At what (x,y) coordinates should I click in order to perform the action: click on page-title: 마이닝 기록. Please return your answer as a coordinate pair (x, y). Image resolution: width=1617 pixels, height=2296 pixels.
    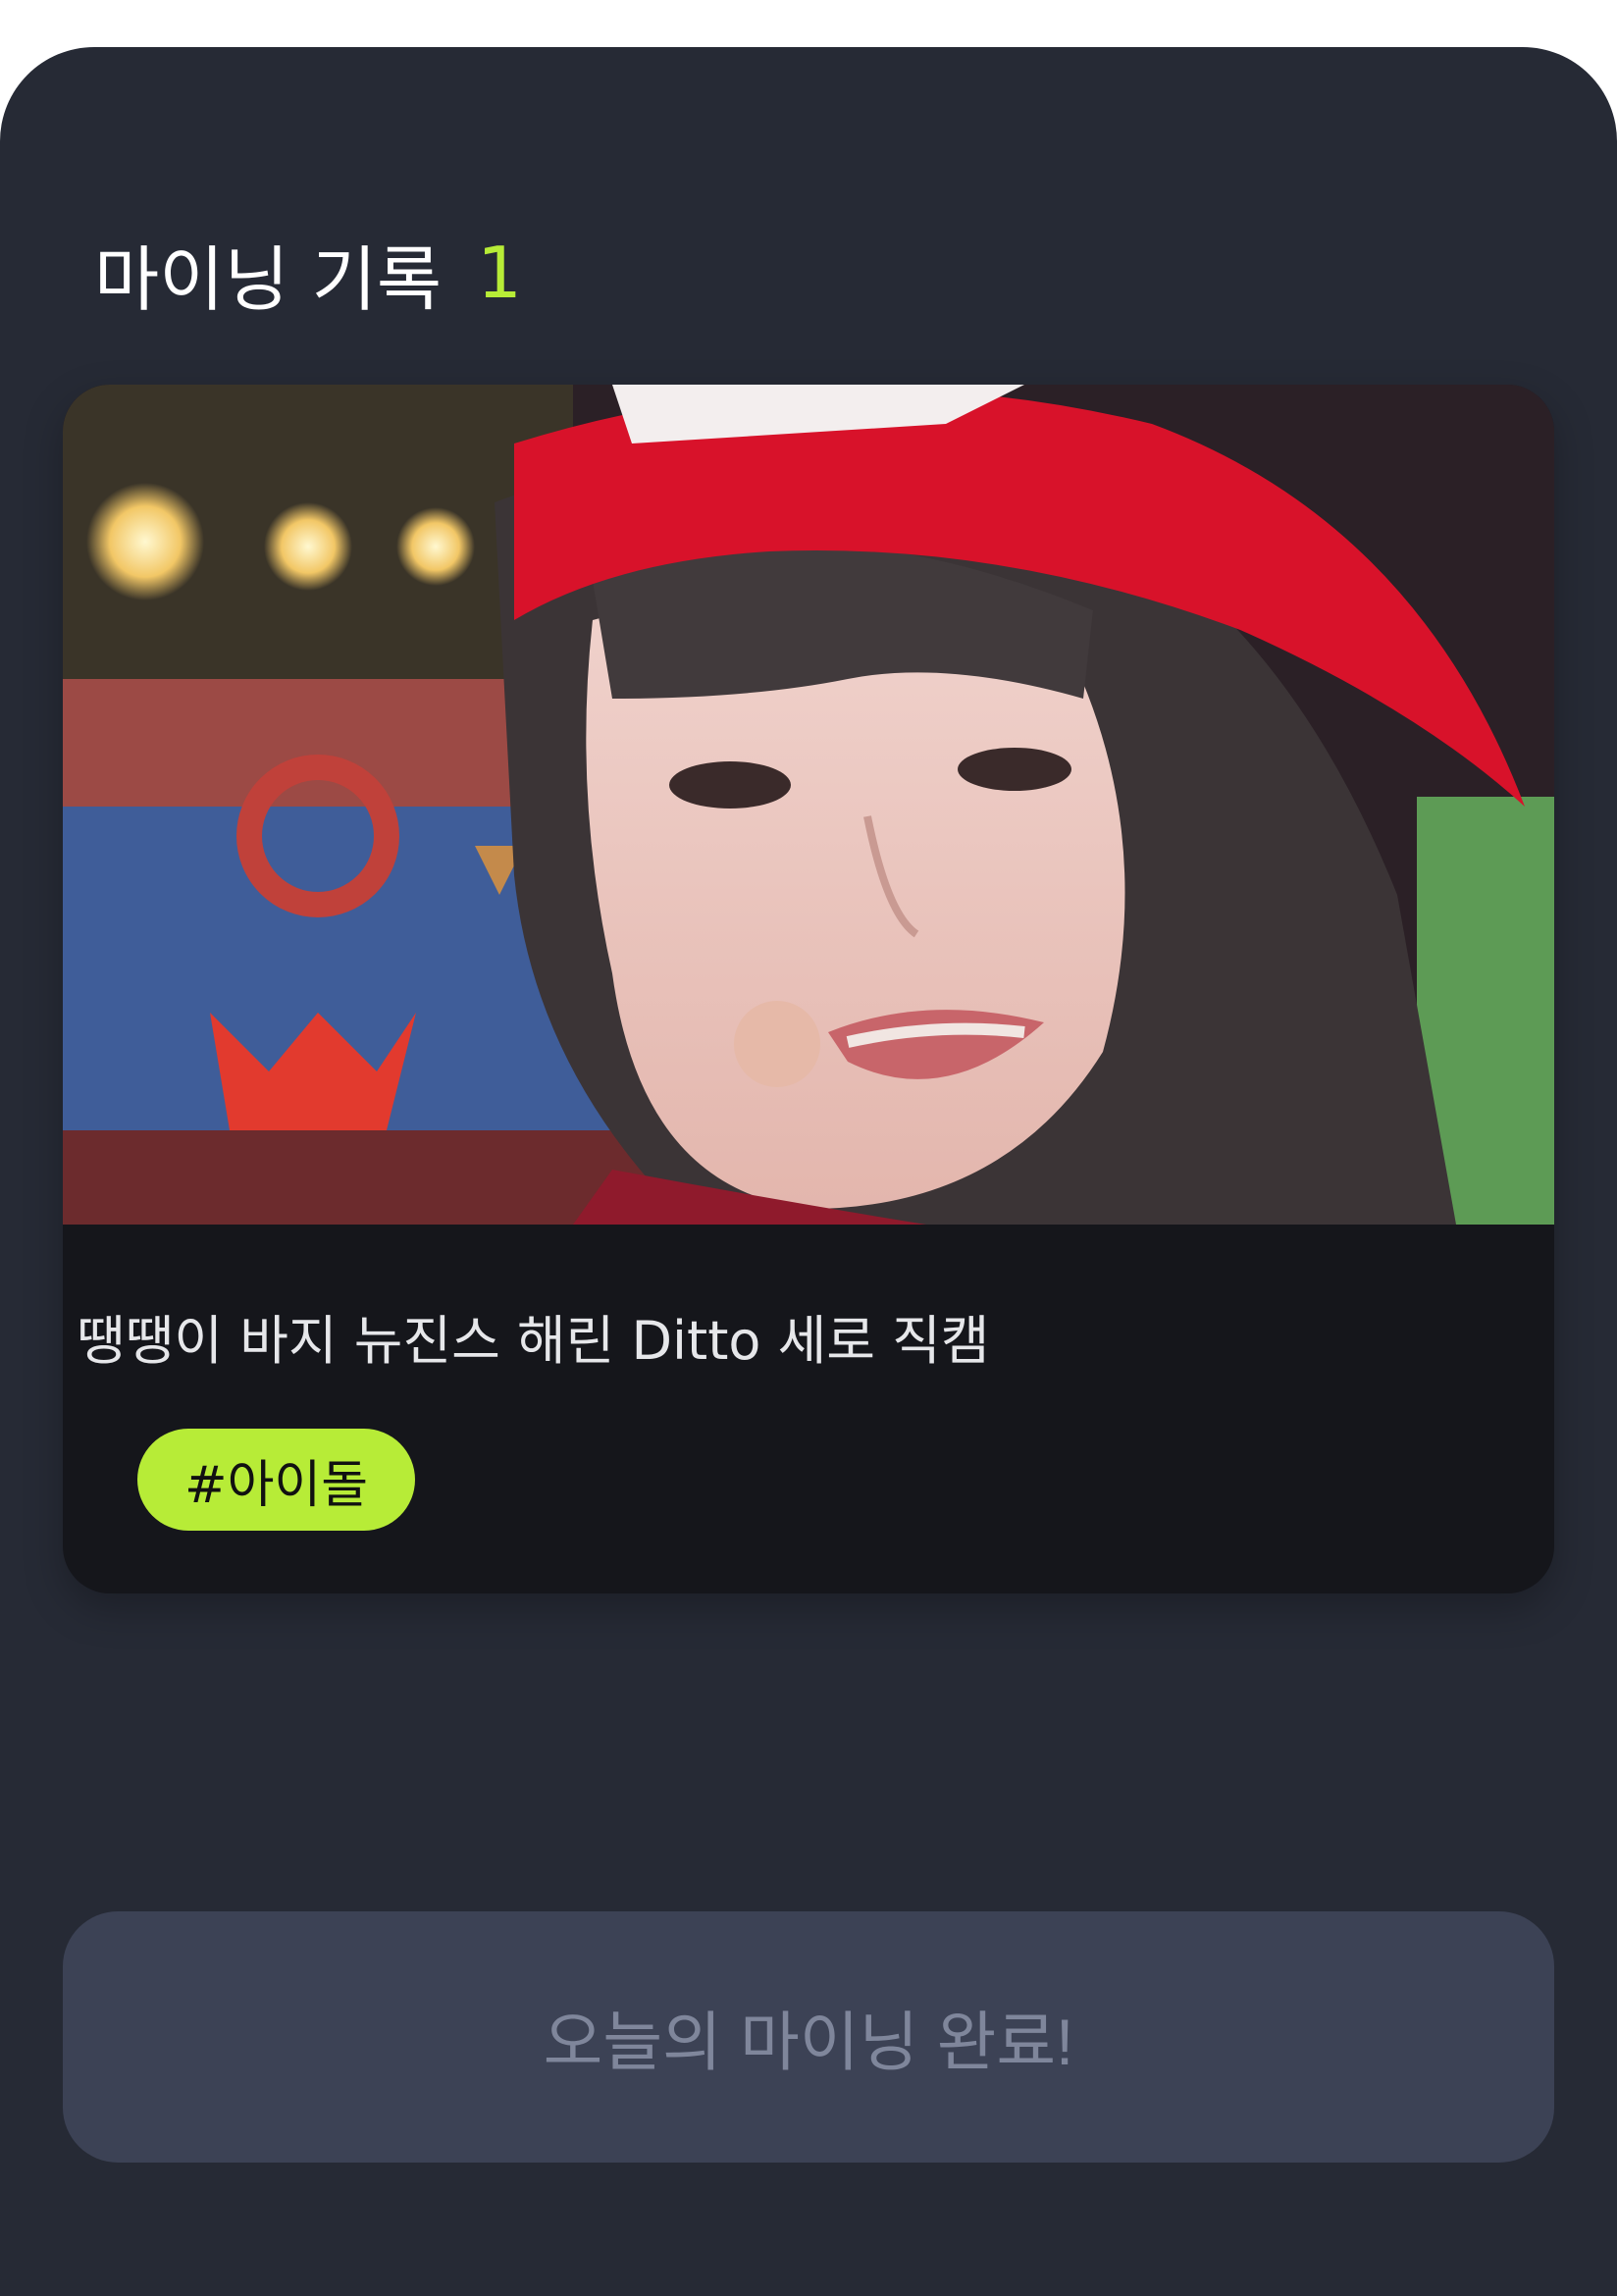
    Looking at the image, I should click on (268, 279).